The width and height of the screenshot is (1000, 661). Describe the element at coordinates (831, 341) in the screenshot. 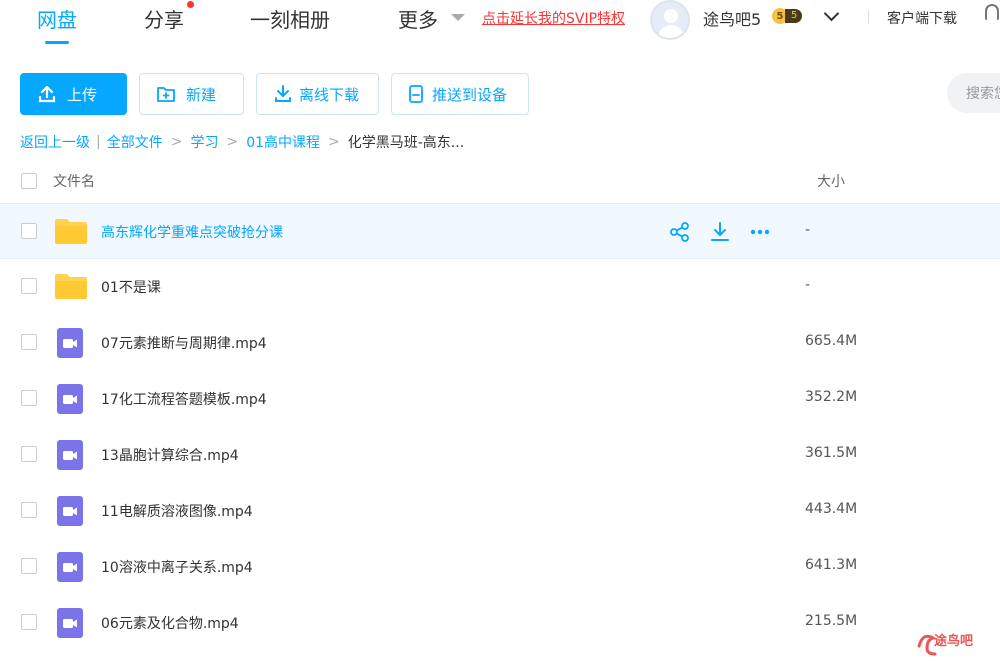

I see `file-size: 665.4M` at that location.